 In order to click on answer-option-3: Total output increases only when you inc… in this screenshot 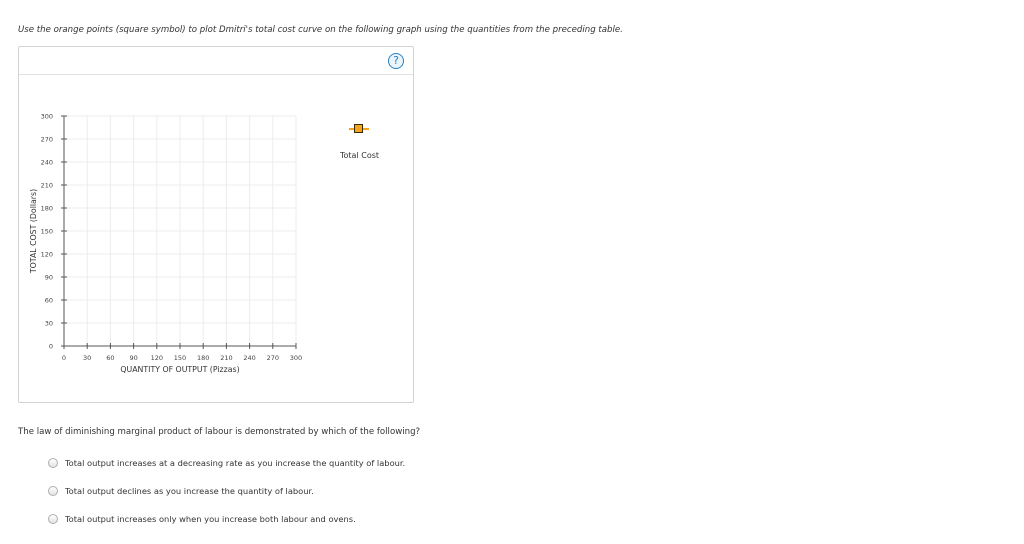, I will do `click(202, 519)`.